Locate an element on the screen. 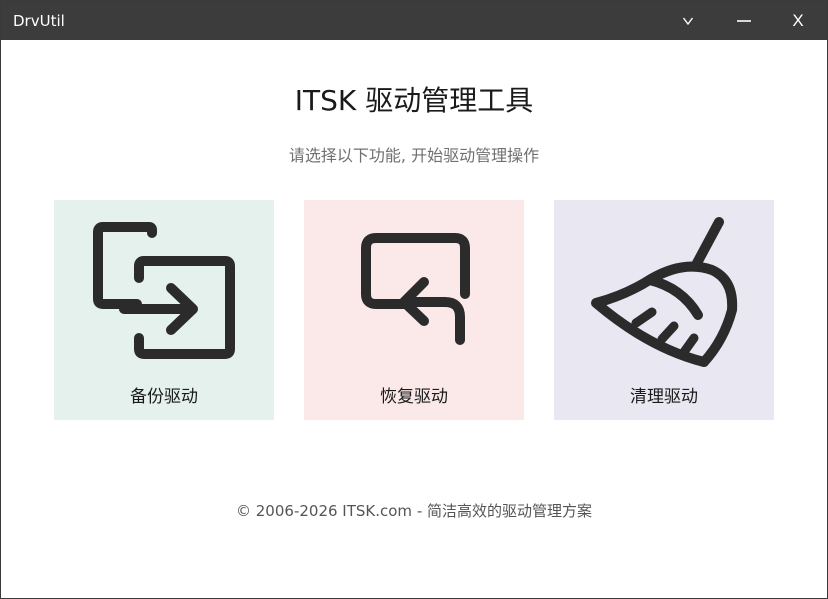 The width and height of the screenshot is (828, 599). clean-driver-label: 清理驱动 is located at coordinates (664, 397).